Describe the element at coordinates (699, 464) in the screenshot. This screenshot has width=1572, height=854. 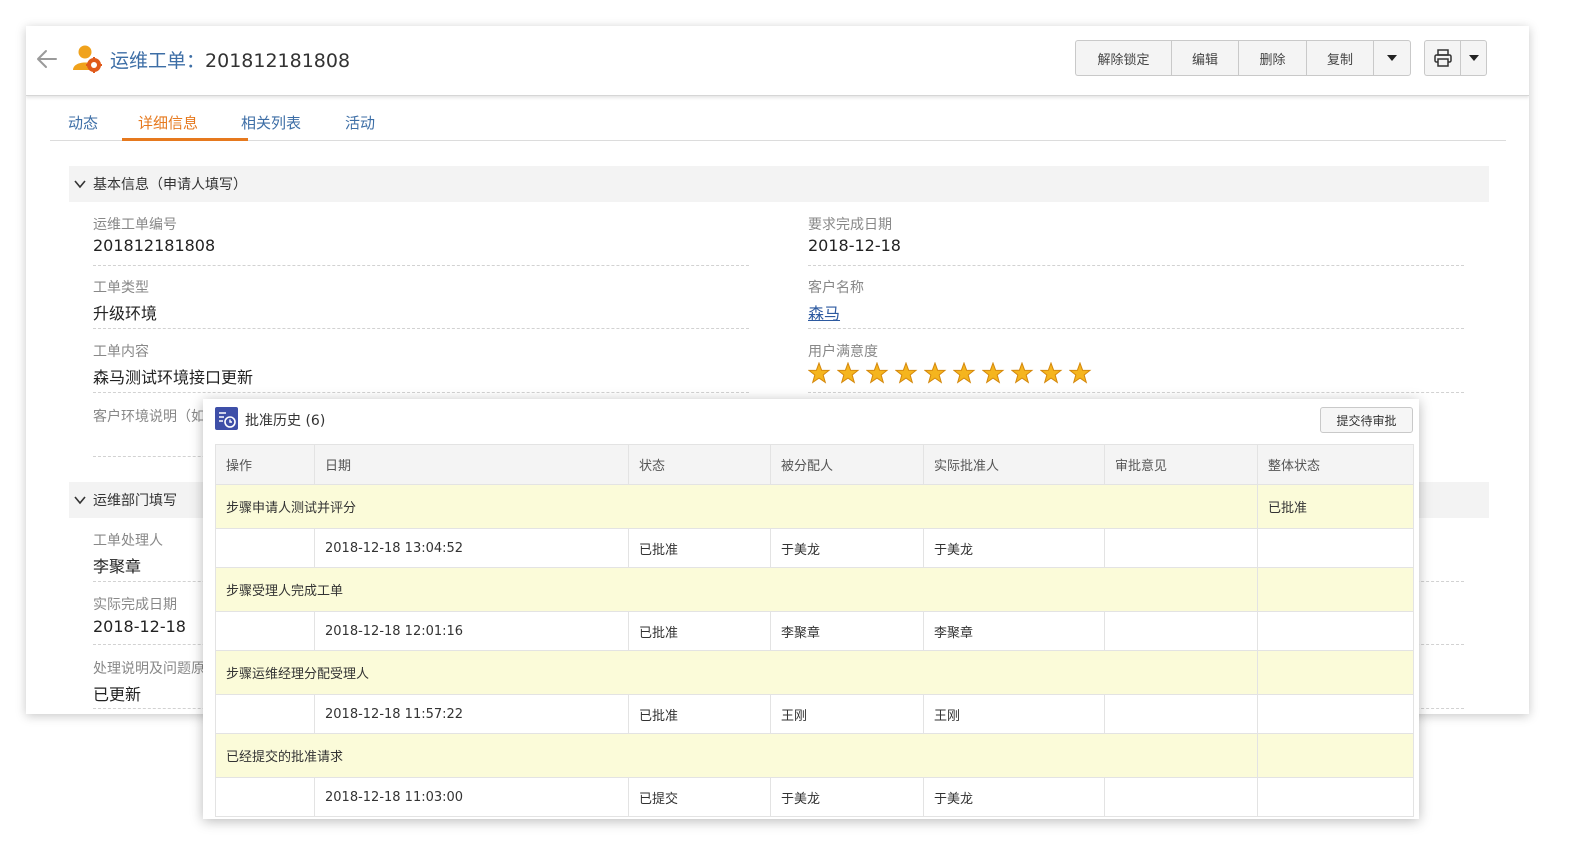
I see `column-header-status: 状态` at that location.